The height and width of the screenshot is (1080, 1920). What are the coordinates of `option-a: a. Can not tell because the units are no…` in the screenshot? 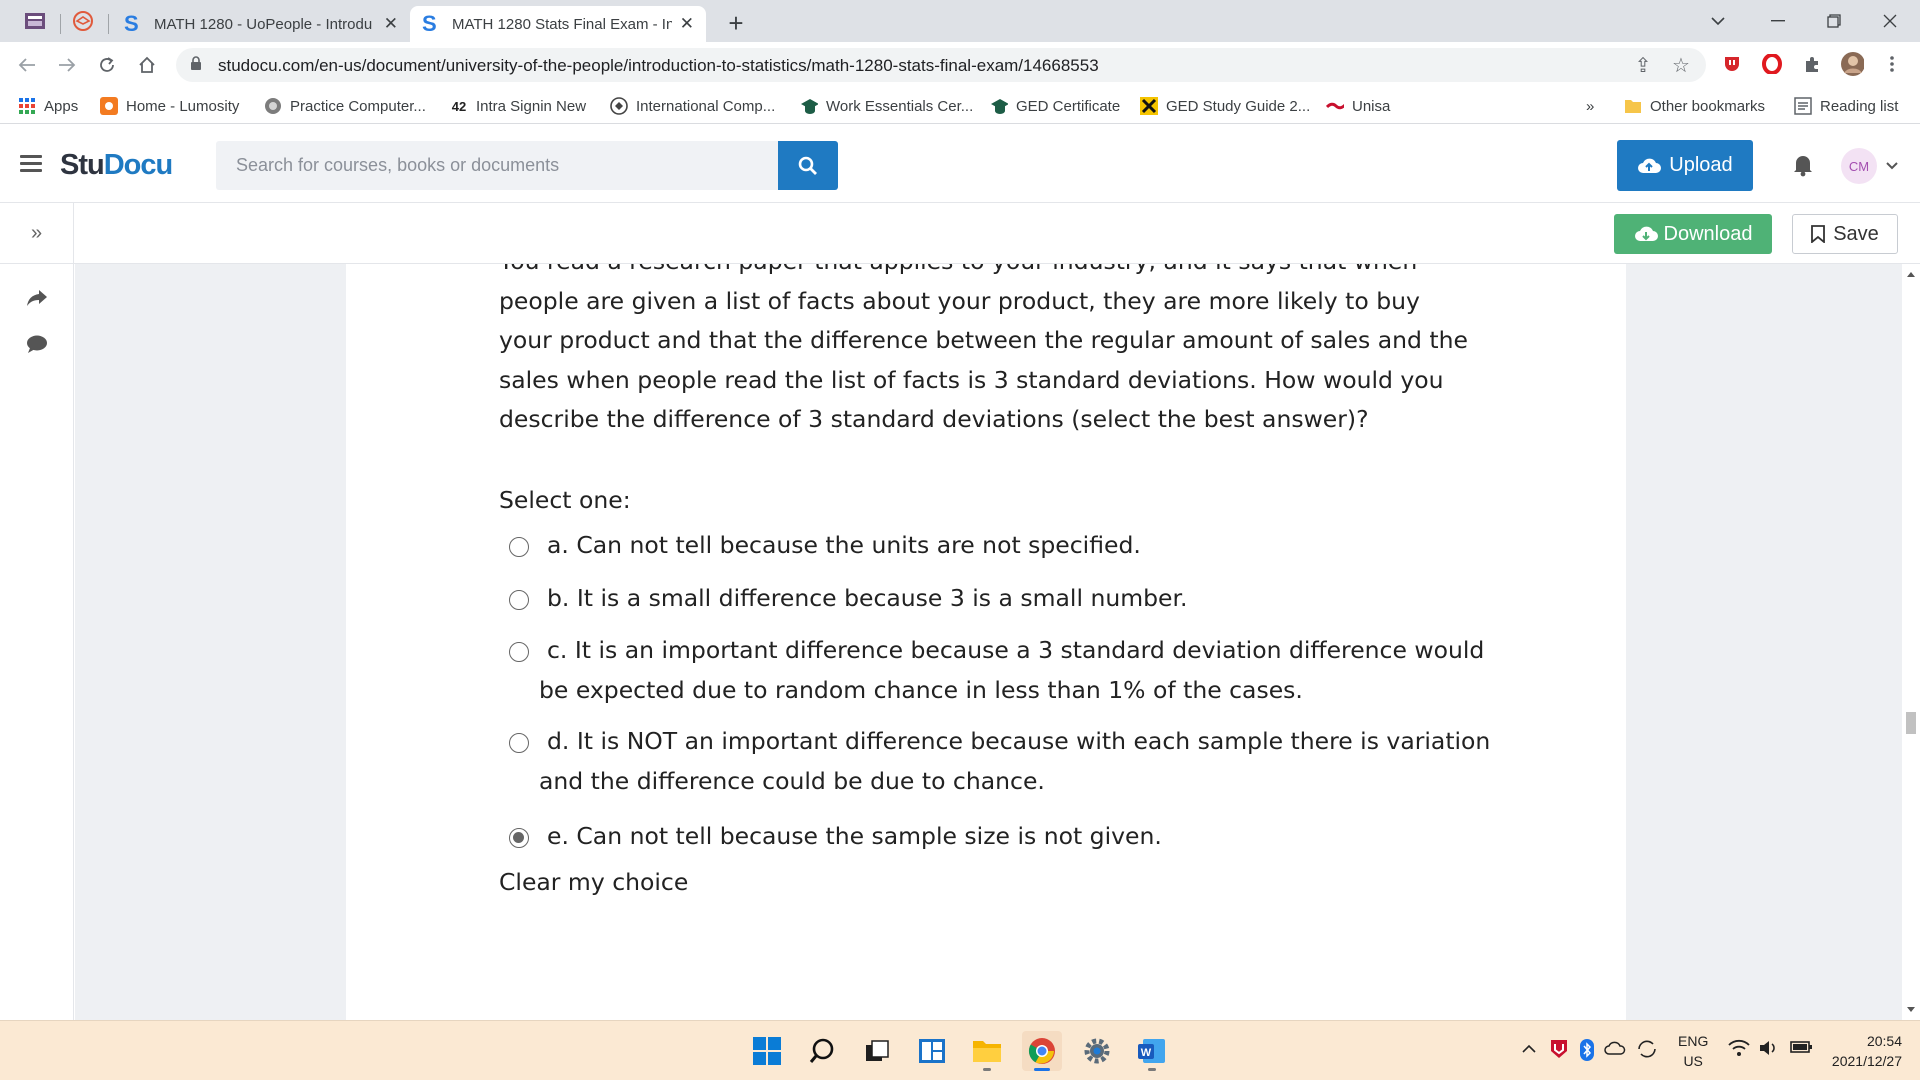 It's located at (999, 546).